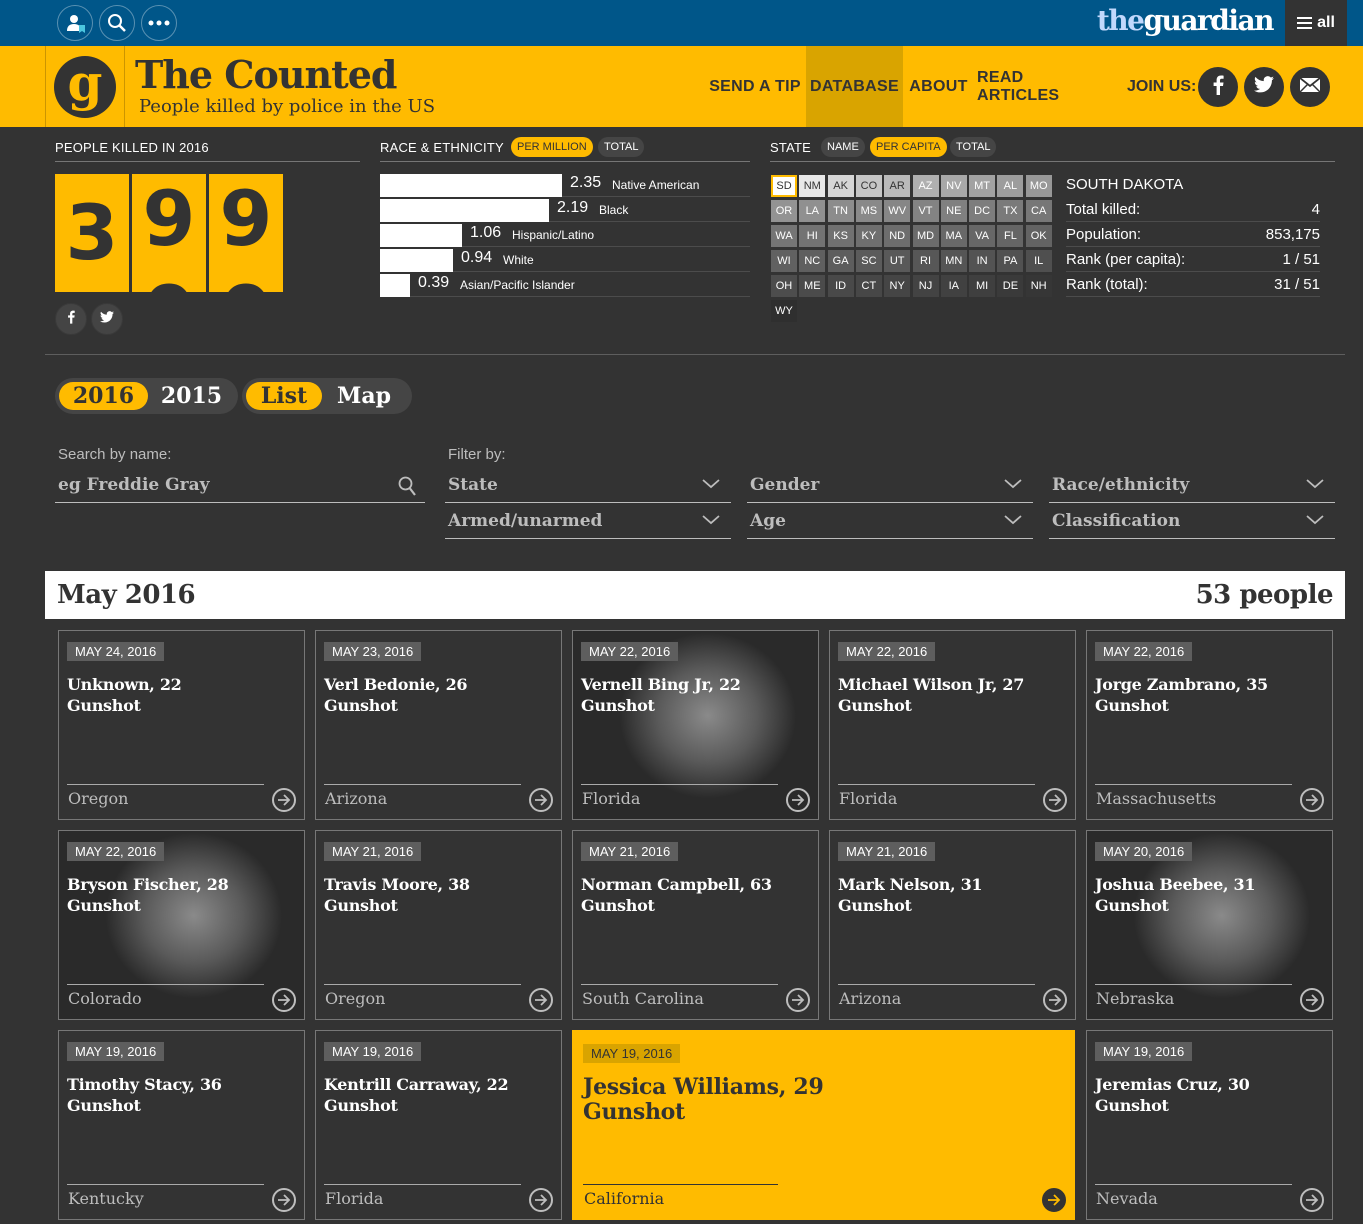 This screenshot has height=1224, width=1363. I want to click on race-ethnicity-filter: Race/ethnicity, so click(1192, 485).